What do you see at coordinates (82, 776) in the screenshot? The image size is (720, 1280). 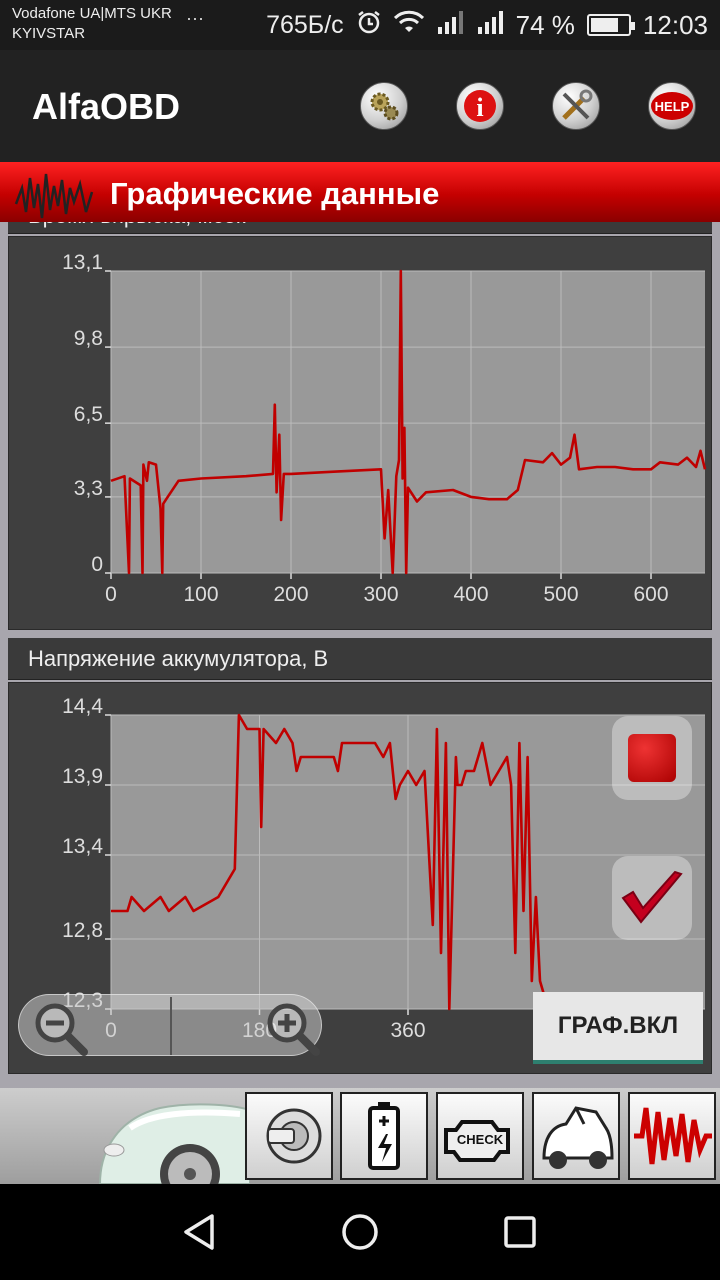 I see `y-tick-label: 13,9` at bounding box center [82, 776].